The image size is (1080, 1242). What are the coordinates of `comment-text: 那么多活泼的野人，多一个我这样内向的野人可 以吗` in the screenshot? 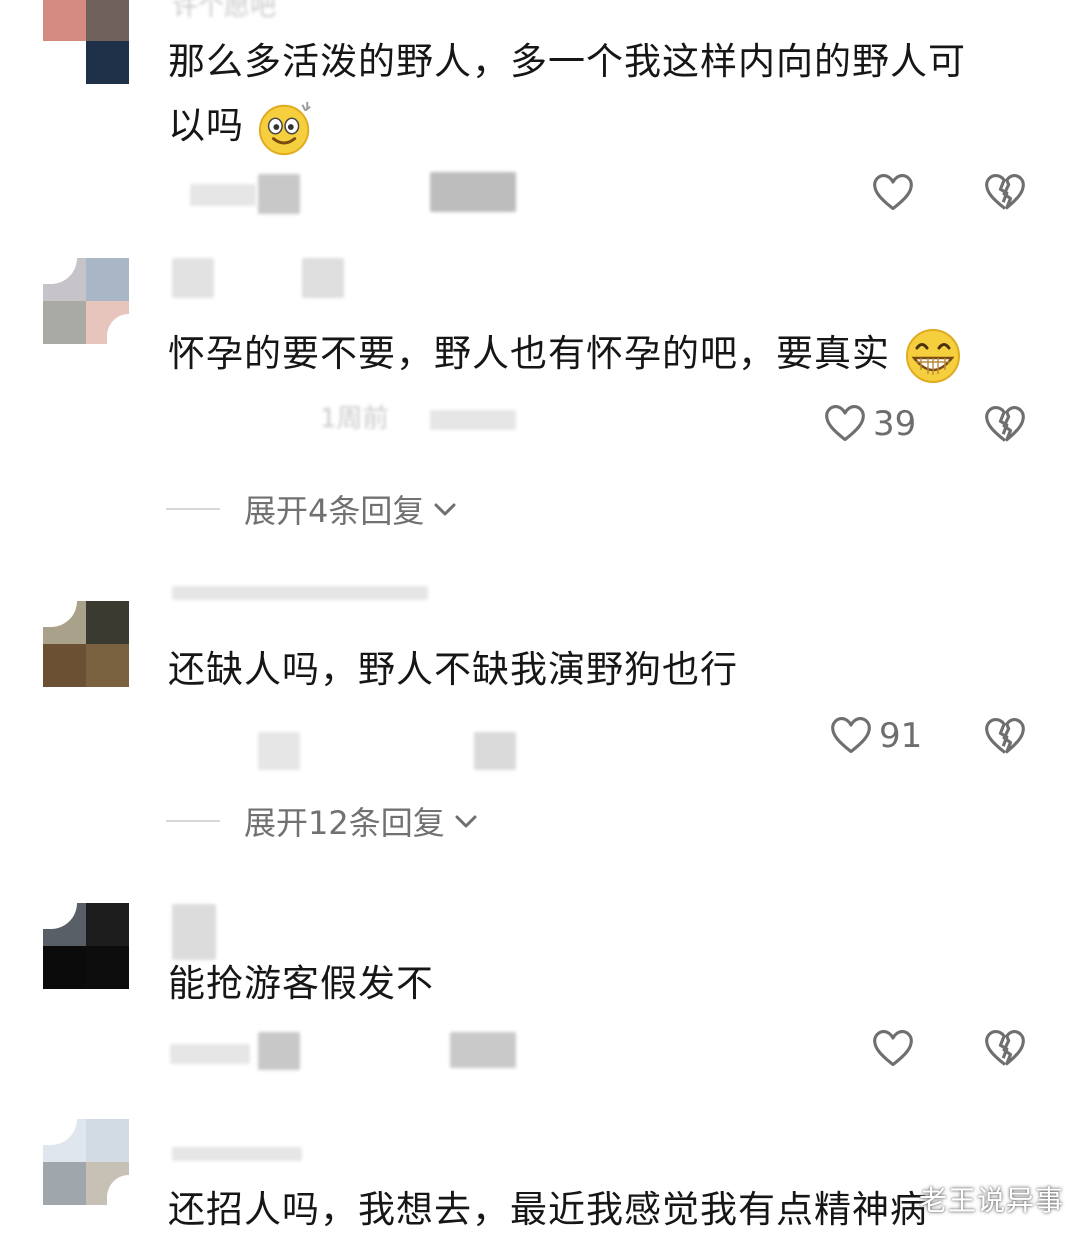 It's located at (567, 94).